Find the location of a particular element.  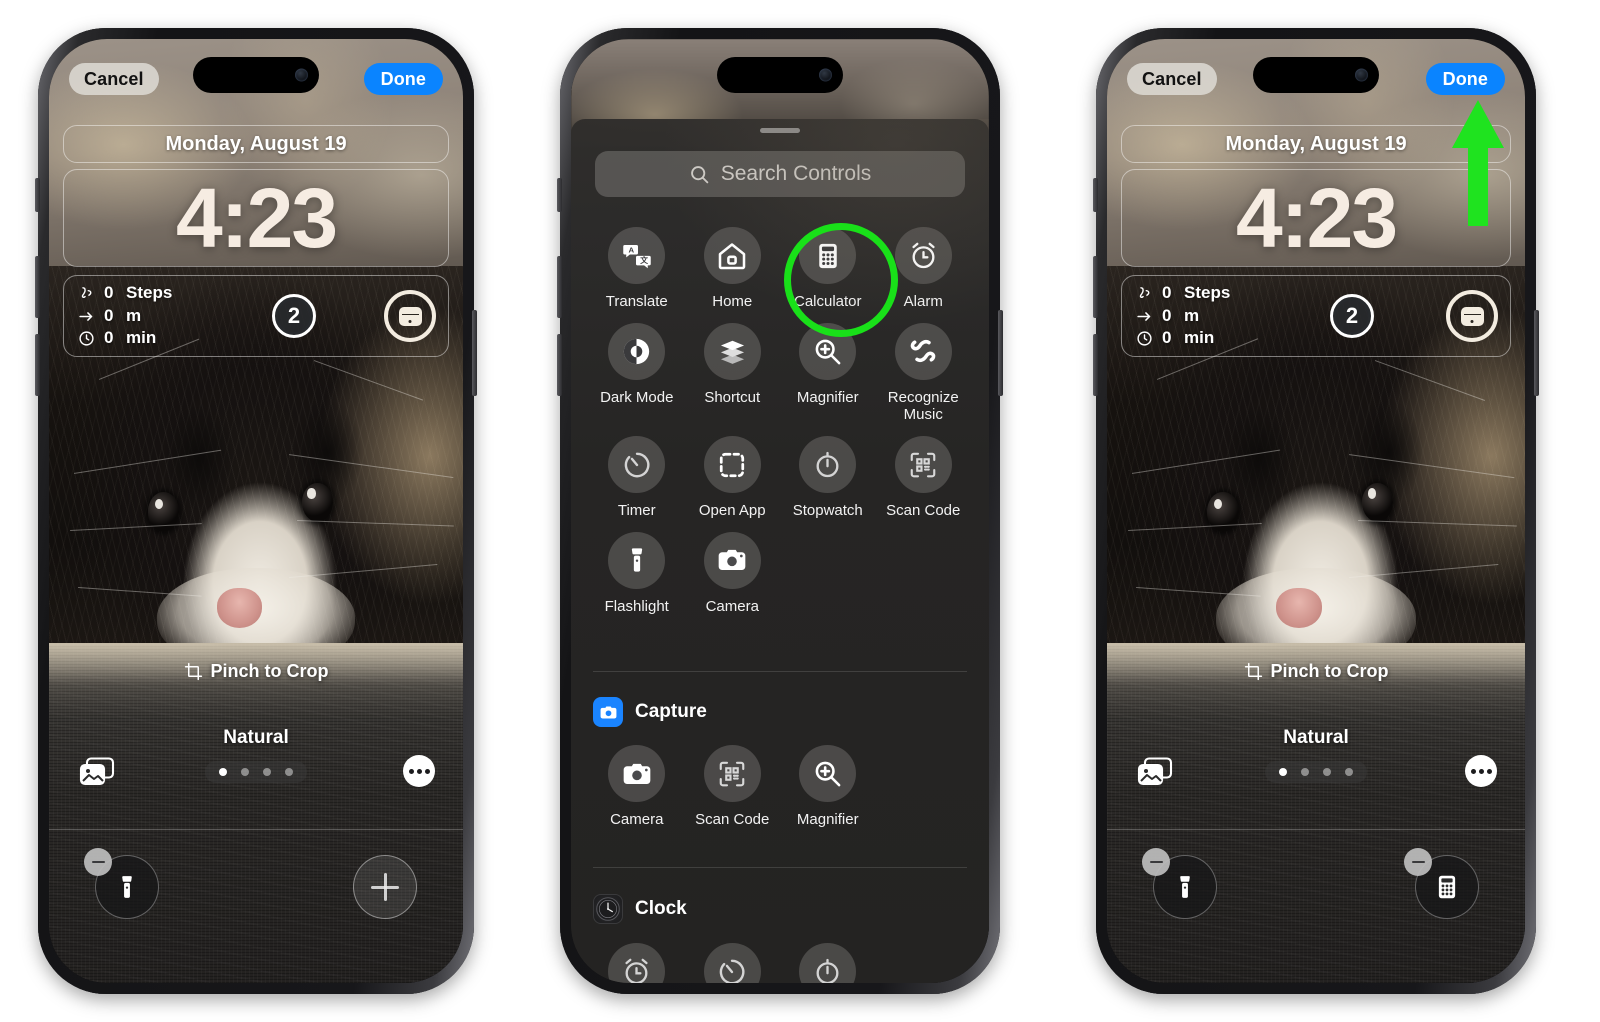

control-stopwatch: Stopwatch is located at coordinates (828, 472).